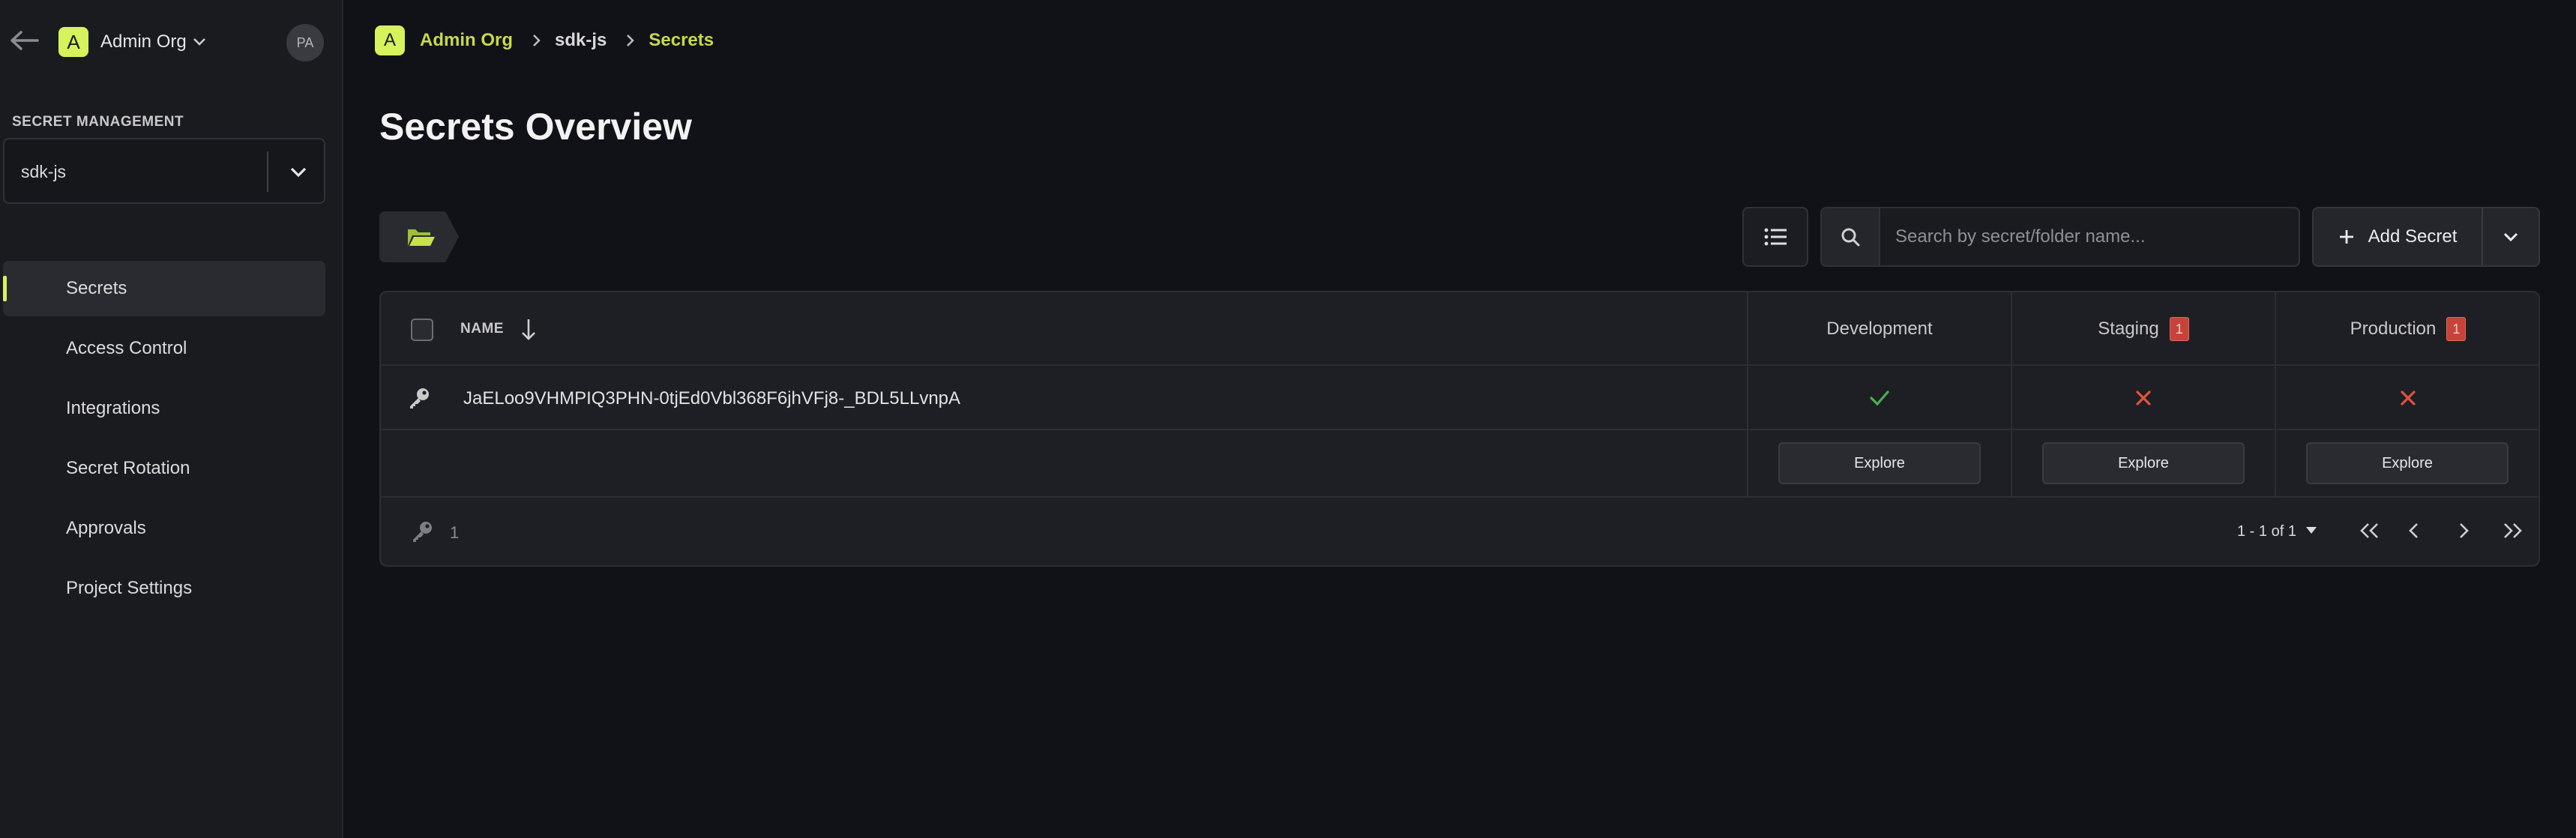 The image size is (2576, 838). What do you see at coordinates (2266, 531) in the screenshot?
I see `pagination-range: 1 - 1 of 1` at bounding box center [2266, 531].